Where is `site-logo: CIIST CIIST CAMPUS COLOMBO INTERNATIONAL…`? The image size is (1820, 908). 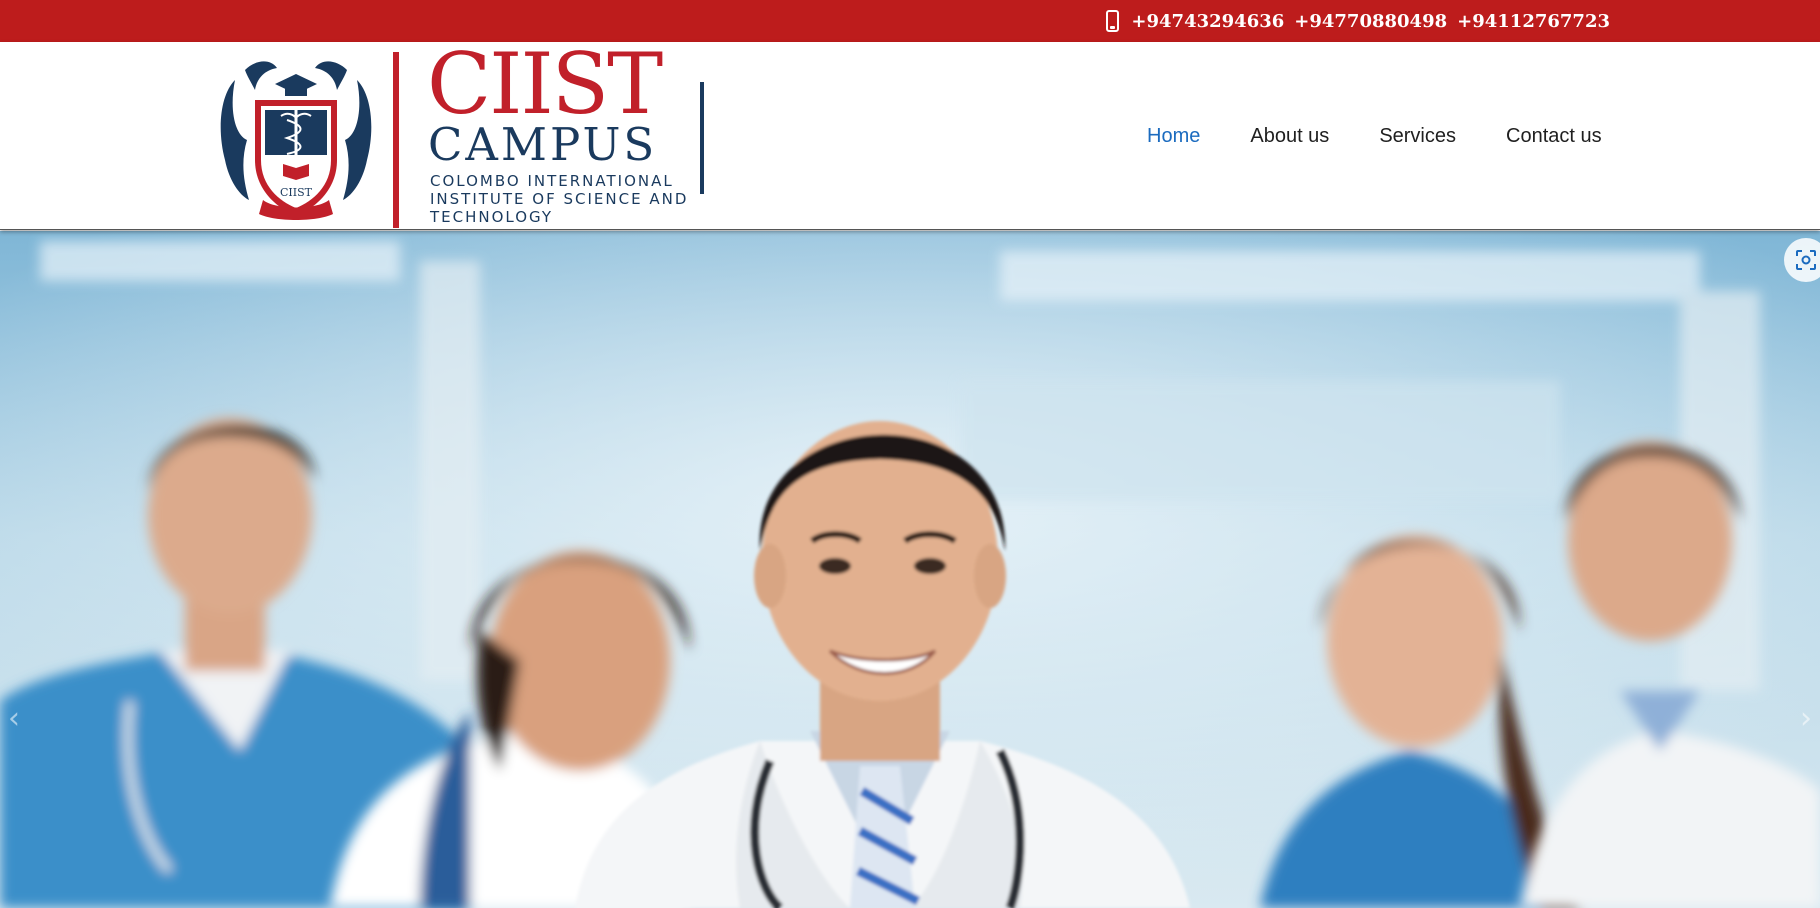 site-logo: CIIST CIIST CAMPUS COLOMBO INTERNATIONAL… is located at coordinates (465, 135).